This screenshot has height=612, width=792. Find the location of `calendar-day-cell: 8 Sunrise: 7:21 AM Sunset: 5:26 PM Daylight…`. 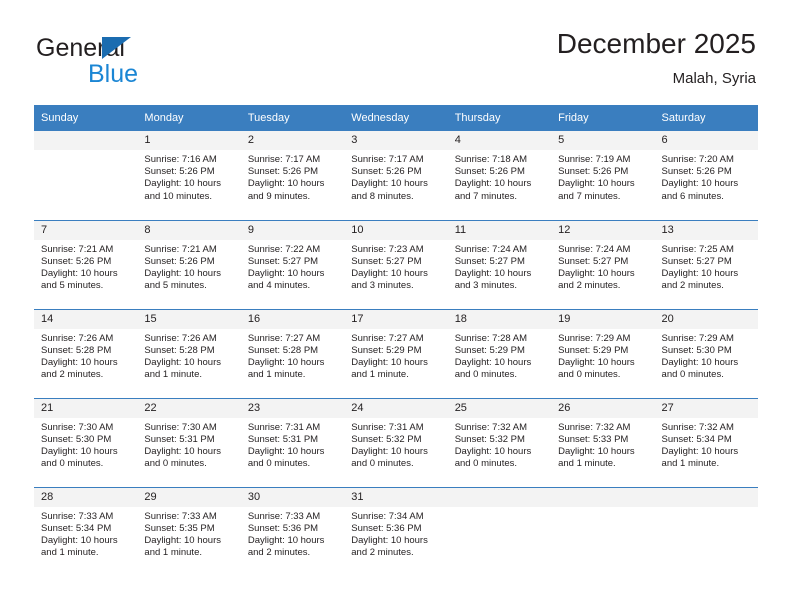

calendar-day-cell: 8 Sunrise: 7:21 AM Sunset: 5:26 PM Daylight… is located at coordinates (189, 264).